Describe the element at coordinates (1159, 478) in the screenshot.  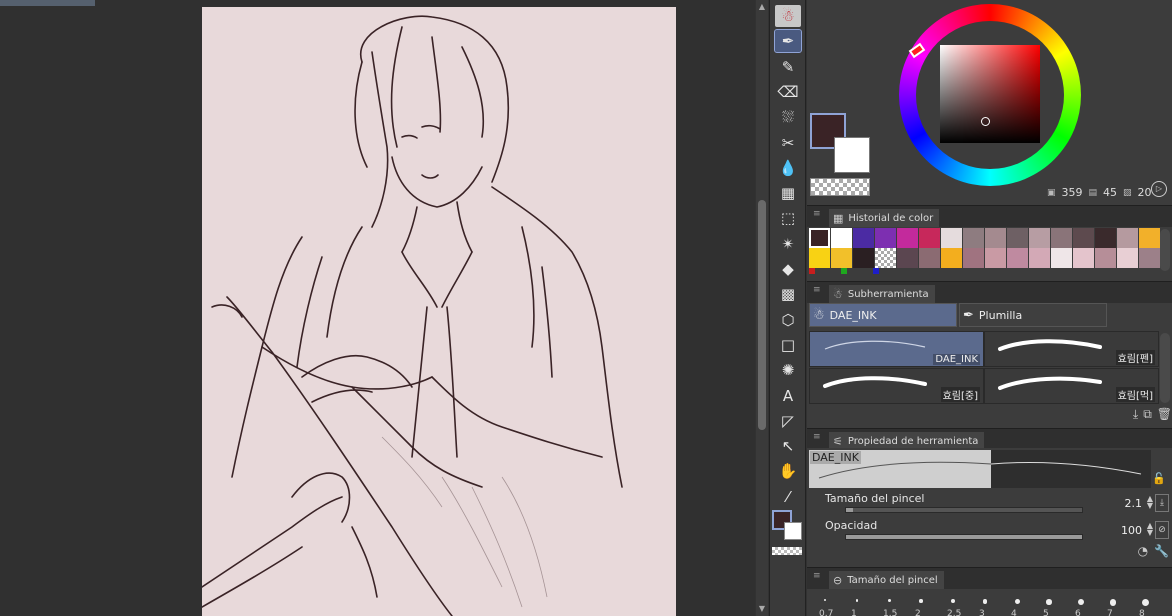
I see `lock-icon: 🔓` at that location.